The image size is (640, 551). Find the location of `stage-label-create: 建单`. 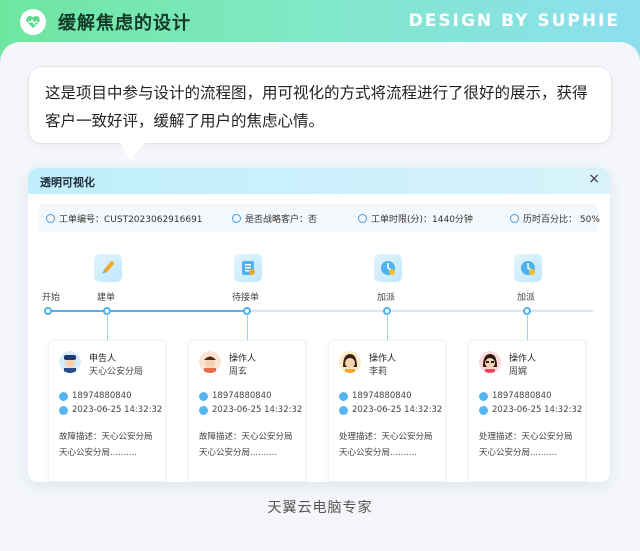

stage-label-create: 建单 is located at coordinates (106, 298).